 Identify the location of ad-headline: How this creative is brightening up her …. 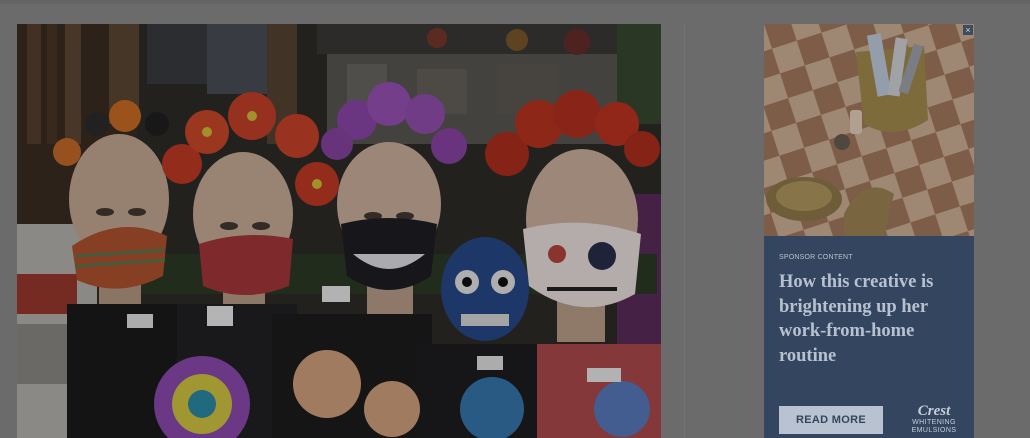
(871, 319).